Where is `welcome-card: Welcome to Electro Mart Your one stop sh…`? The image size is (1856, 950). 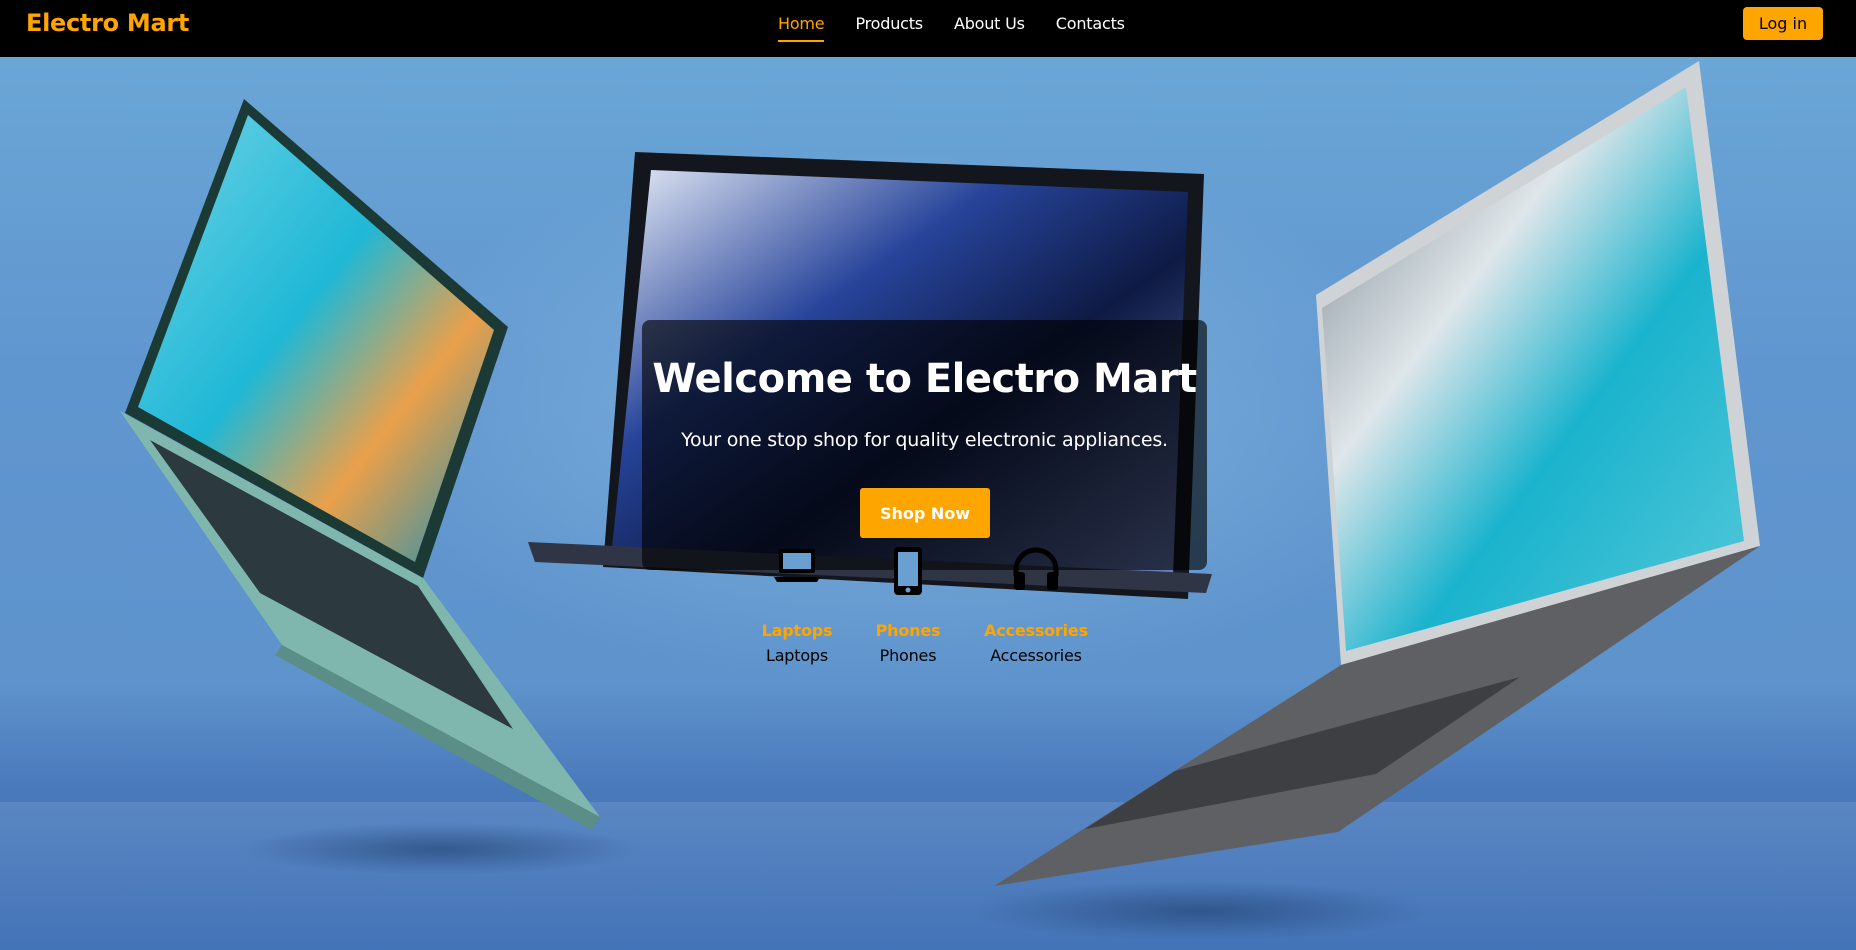 welcome-card: Welcome to Electro Mart Your one stop sh… is located at coordinates (924, 445).